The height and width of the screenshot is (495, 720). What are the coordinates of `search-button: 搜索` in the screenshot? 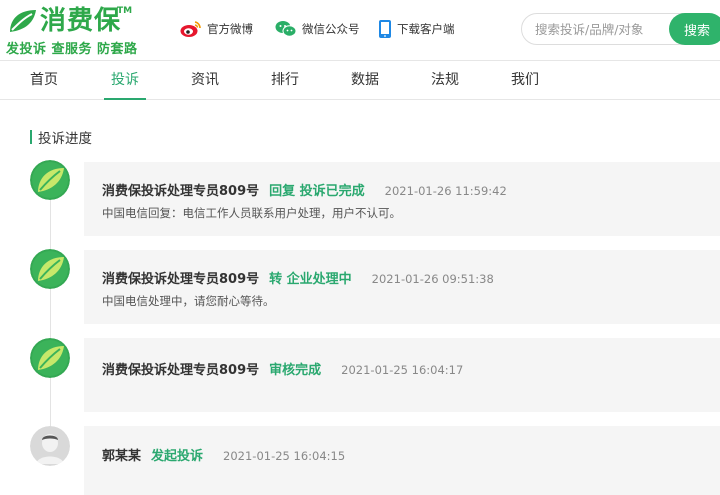 It's located at (694, 29).